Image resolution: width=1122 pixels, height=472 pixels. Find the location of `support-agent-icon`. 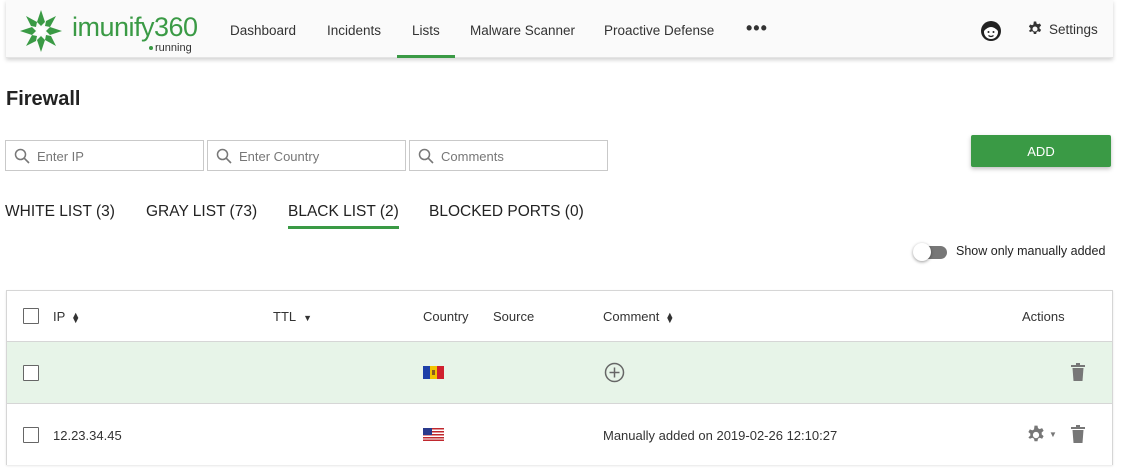

support-agent-icon is located at coordinates (991, 31).